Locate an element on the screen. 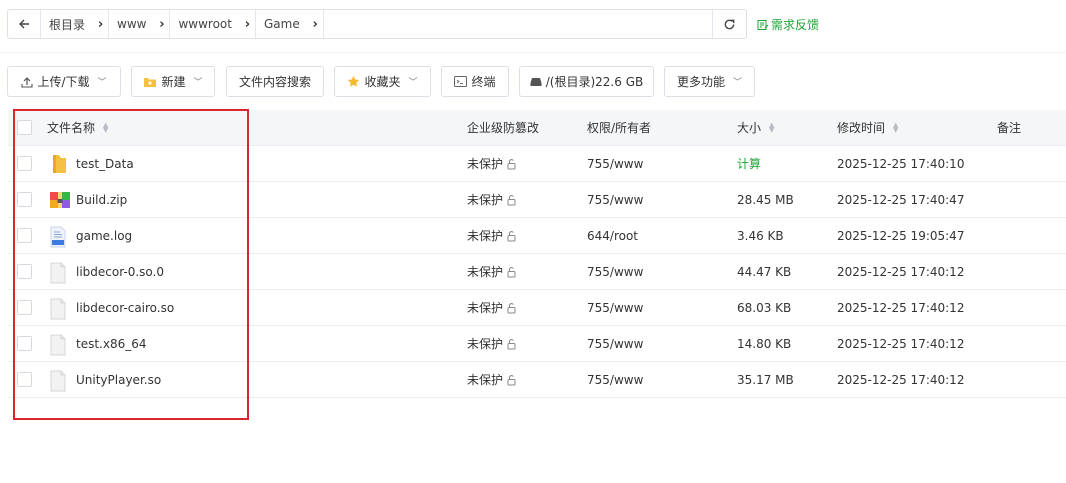 This screenshot has width=1066, height=483. path-input-area is located at coordinates (518, 24).